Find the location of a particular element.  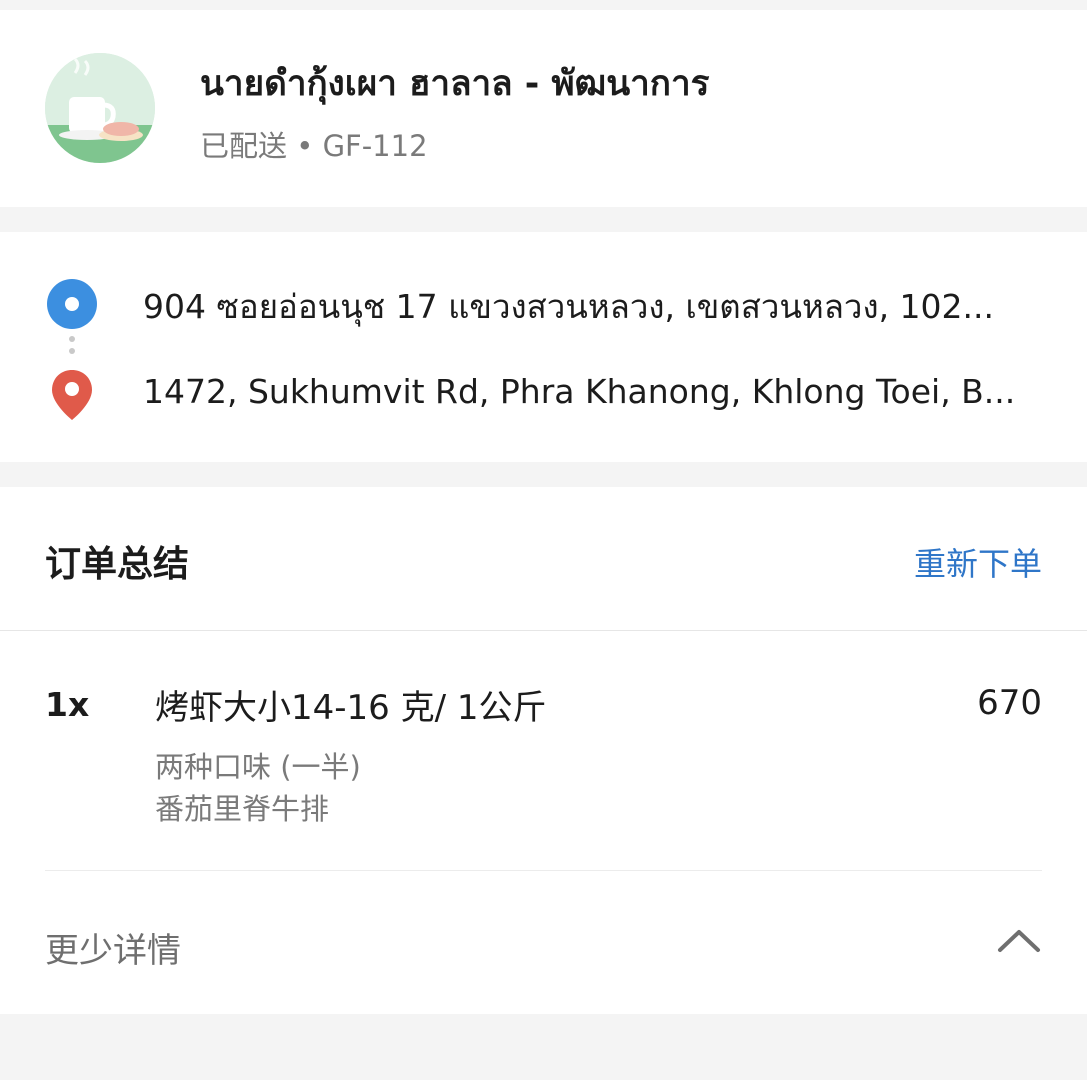

restaurant-name: นายดำกุ้งเผา ฮาลาล - พัฒนาการ is located at coordinates (455, 84).